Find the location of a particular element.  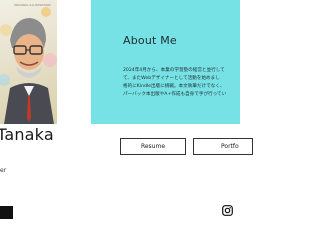

resume-button: Resume is located at coordinates (153, 146).